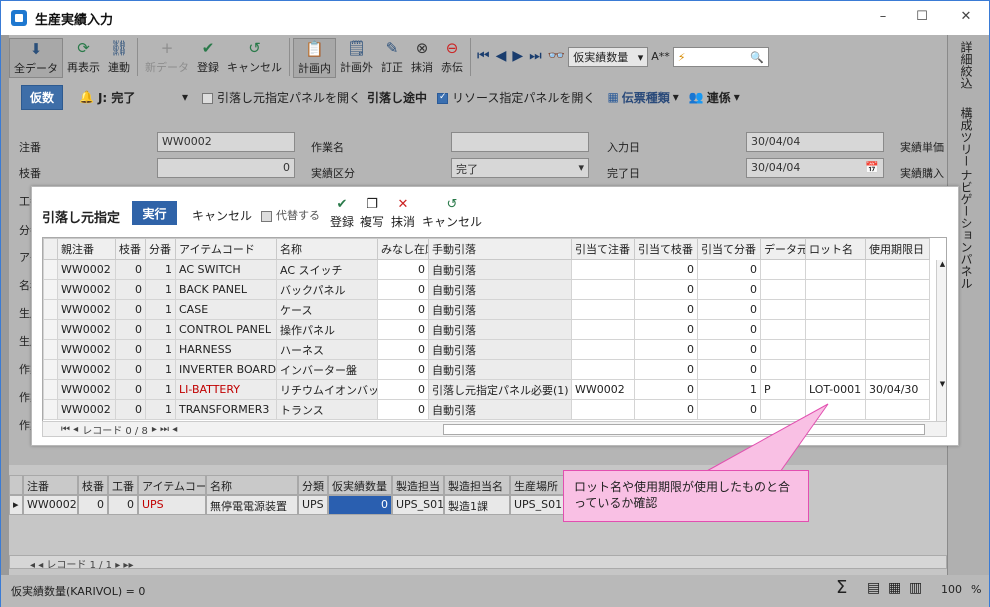 This screenshot has height=607, width=990. Describe the element at coordinates (783, 249) in the screenshot. I see `column-header: データ元` at that location.